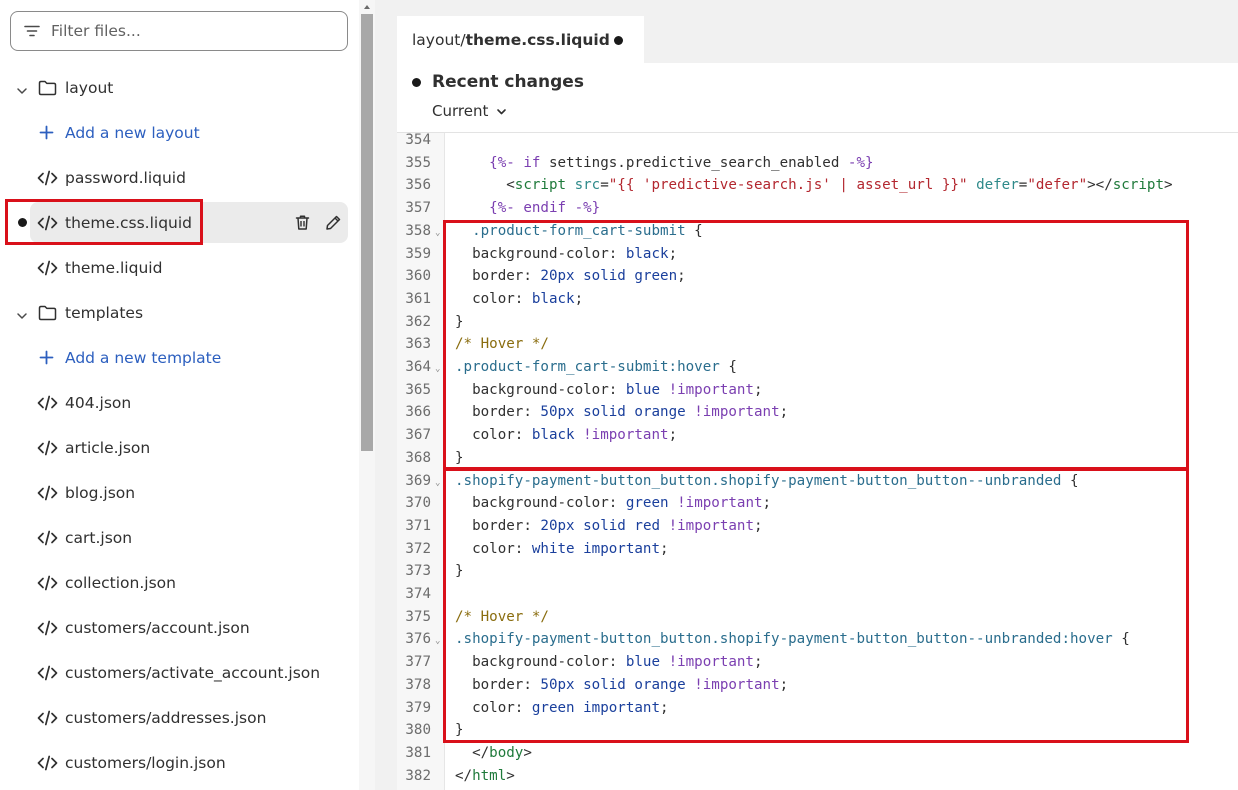 This screenshot has height=790, width=1238. What do you see at coordinates (132, 132) in the screenshot?
I see `file-label: Add a new layout` at bounding box center [132, 132].